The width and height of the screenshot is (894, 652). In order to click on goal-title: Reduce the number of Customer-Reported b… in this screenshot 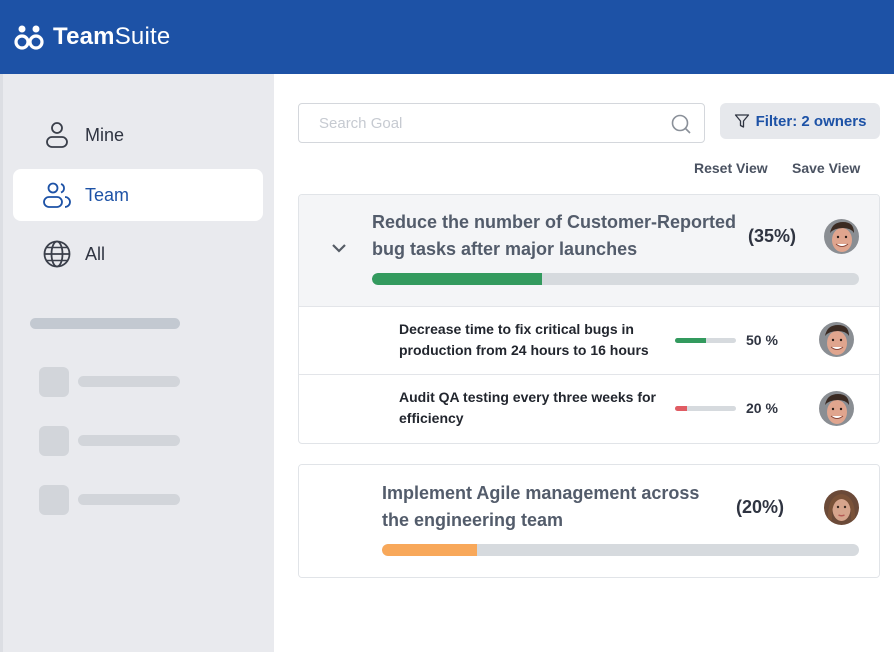, I will do `click(557, 236)`.